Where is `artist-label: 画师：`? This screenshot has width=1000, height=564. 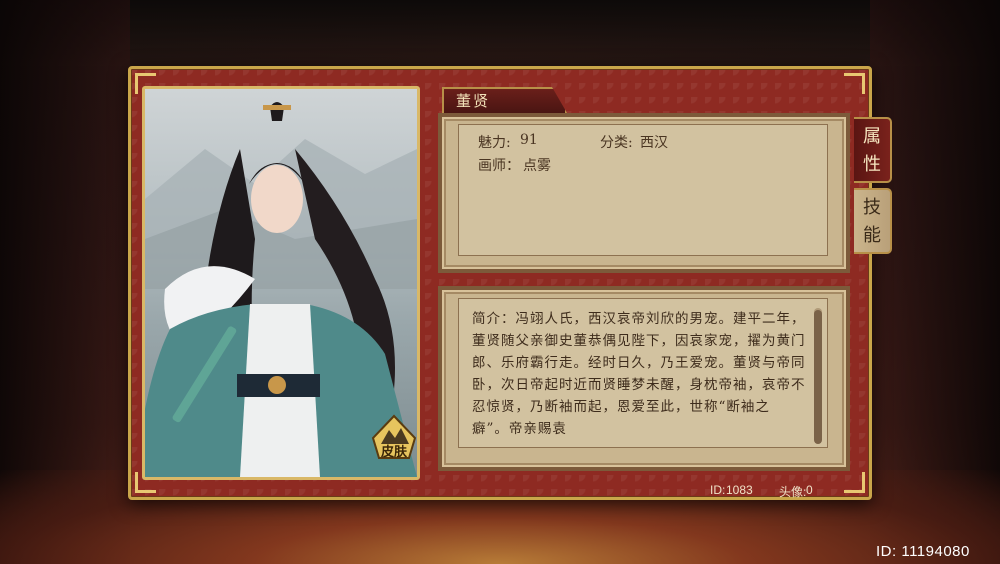 artist-label: 画师： is located at coordinates (499, 166).